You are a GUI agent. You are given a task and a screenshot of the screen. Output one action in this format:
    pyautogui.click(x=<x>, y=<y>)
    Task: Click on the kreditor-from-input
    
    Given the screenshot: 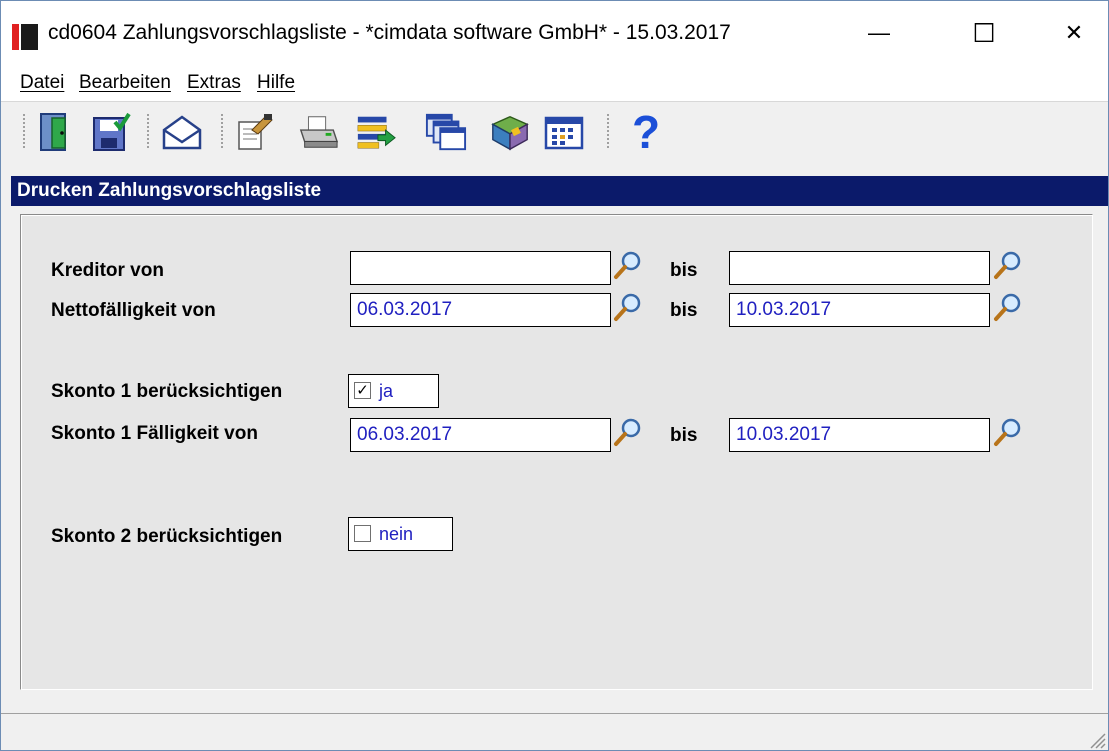 What is the action you would take?
    pyautogui.click(x=480, y=268)
    